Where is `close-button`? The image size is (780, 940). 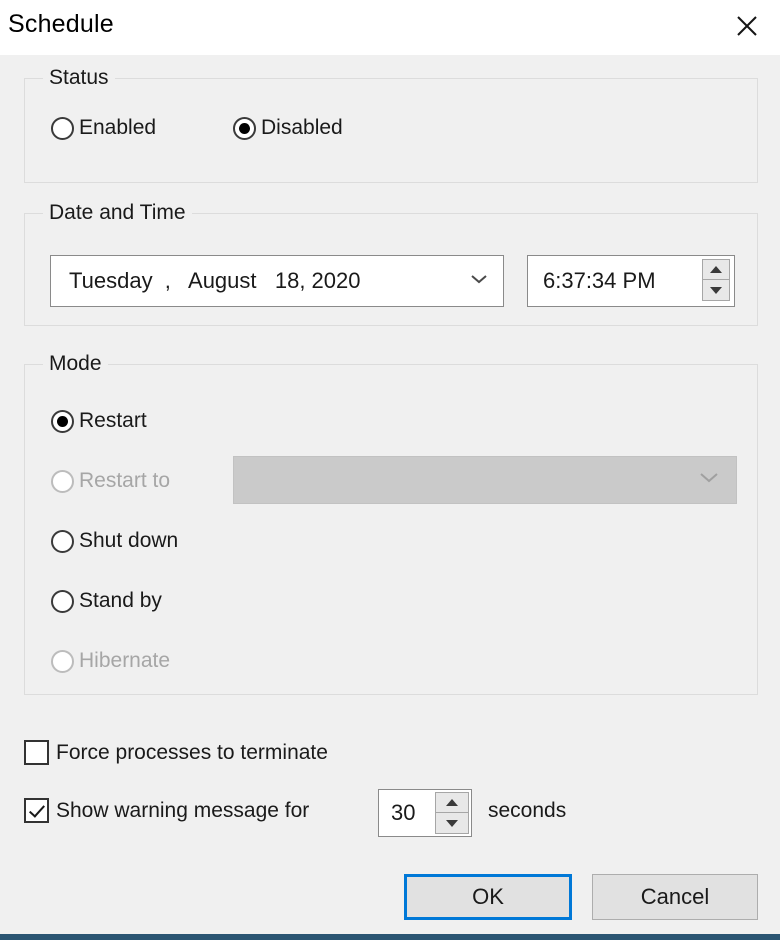 close-button is located at coordinates (747, 26).